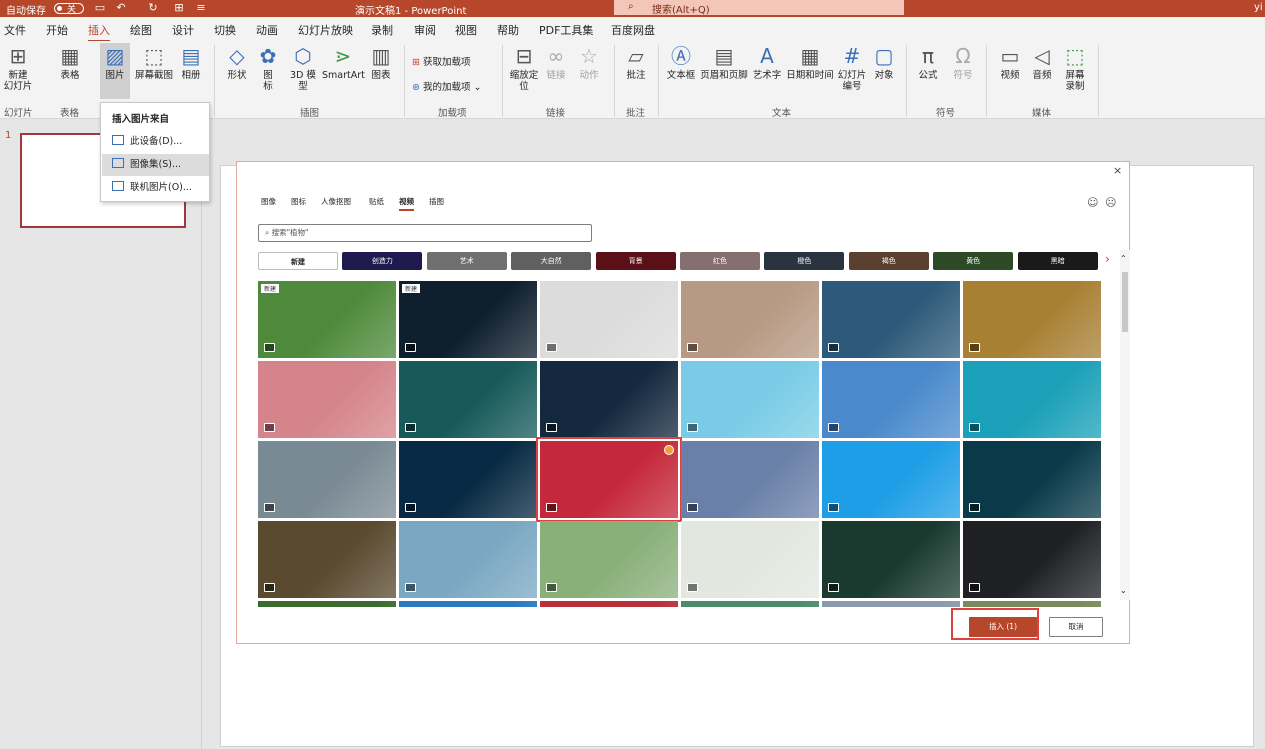 The image size is (1265, 749). What do you see at coordinates (1076, 627) in the screenshot?
I see `cancel-button: 取消` at bounding box center [1076, 627].